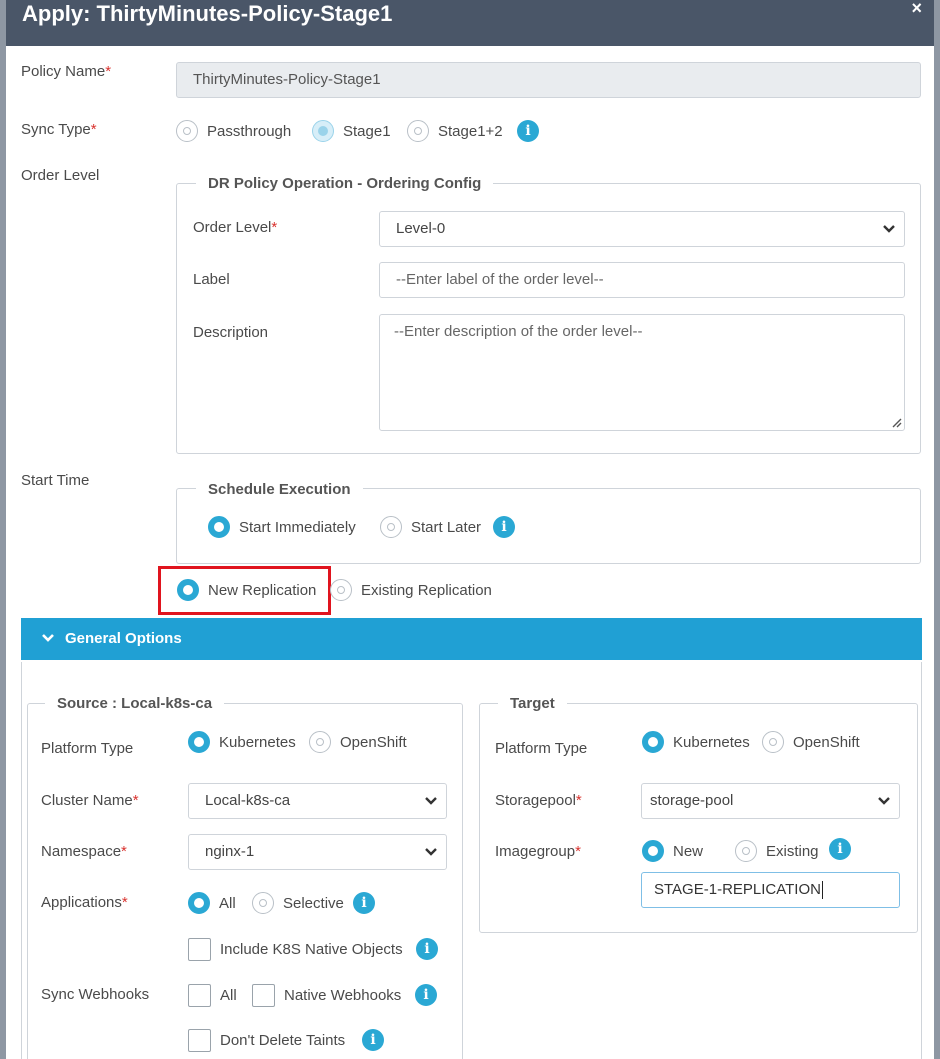 Image resolution: width=940 pixels, height=1059 pixels. Describe the element at coordinates (538, 851) in the screenshot. I see `imagegroup-label: Imagegroup*` at that location.